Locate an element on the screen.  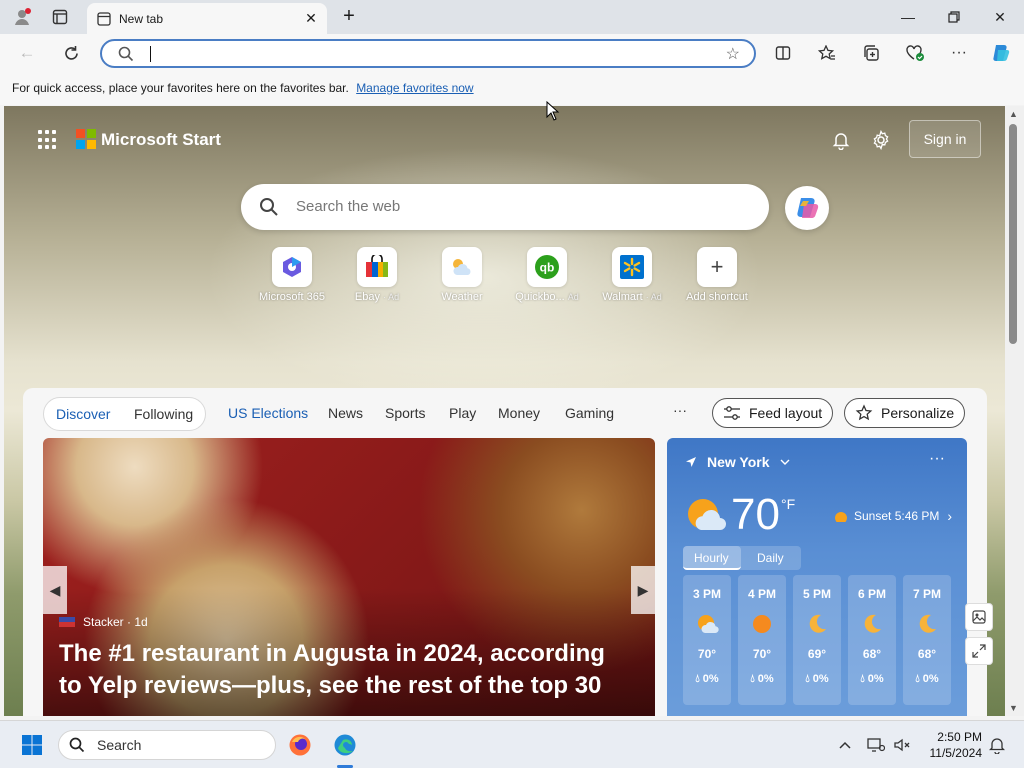
volume-muted-icon is located at coordinates (902, 745).